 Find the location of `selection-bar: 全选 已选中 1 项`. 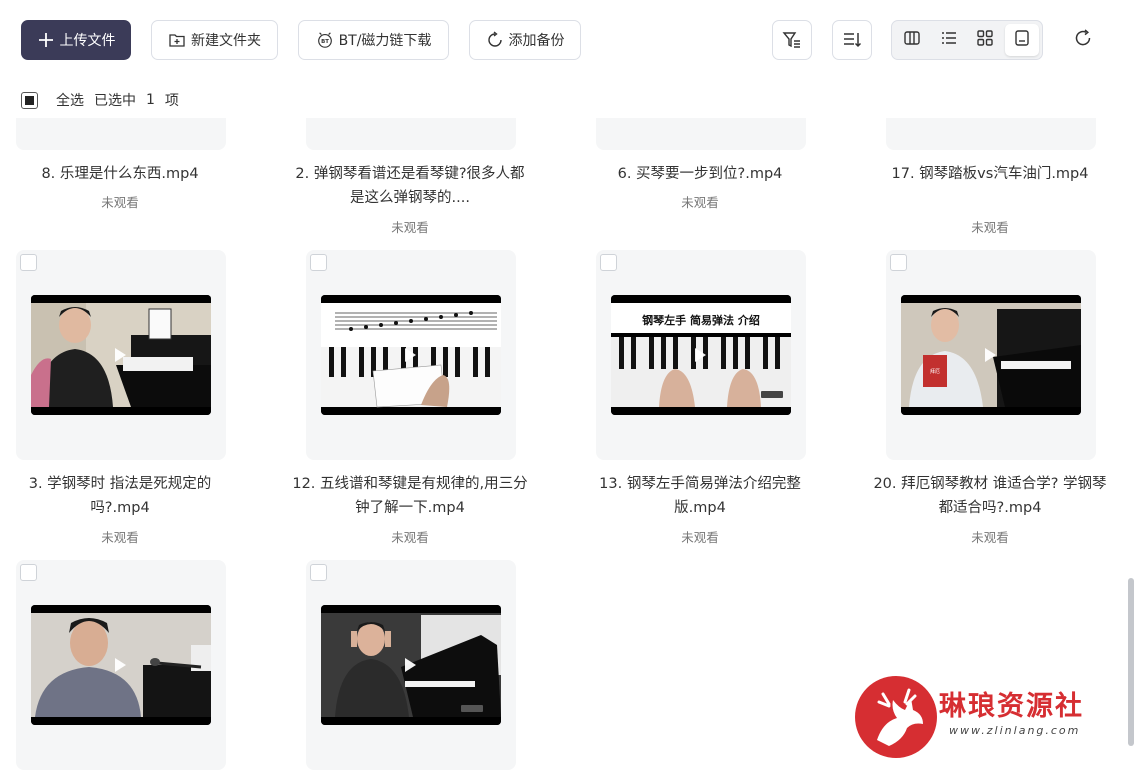

selection-bar: 全选 已选中 1 项 is located at coordinates (550, 100).